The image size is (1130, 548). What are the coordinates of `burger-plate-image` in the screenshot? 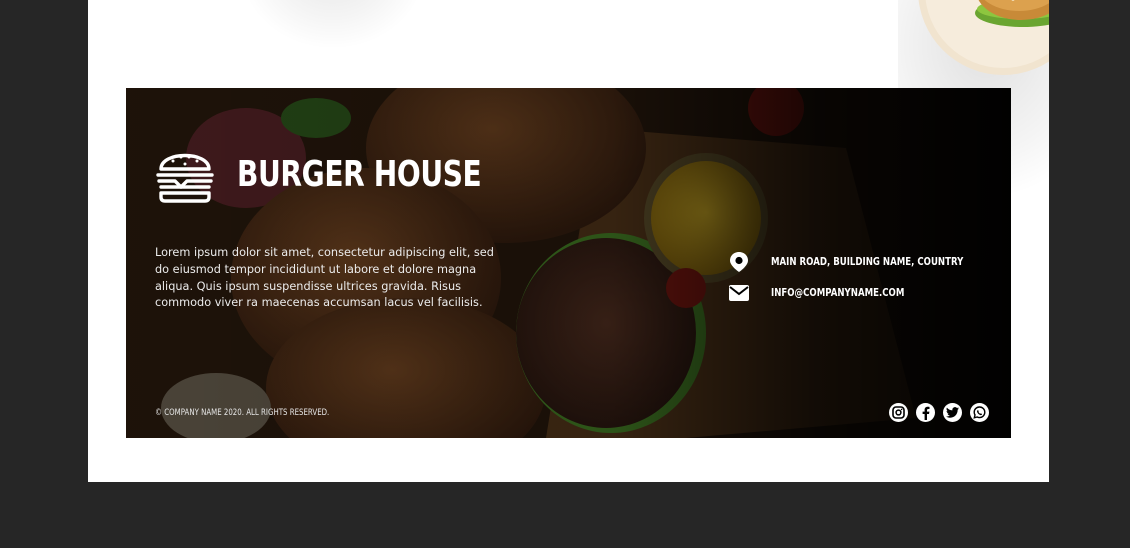 It's located at (983, 37).